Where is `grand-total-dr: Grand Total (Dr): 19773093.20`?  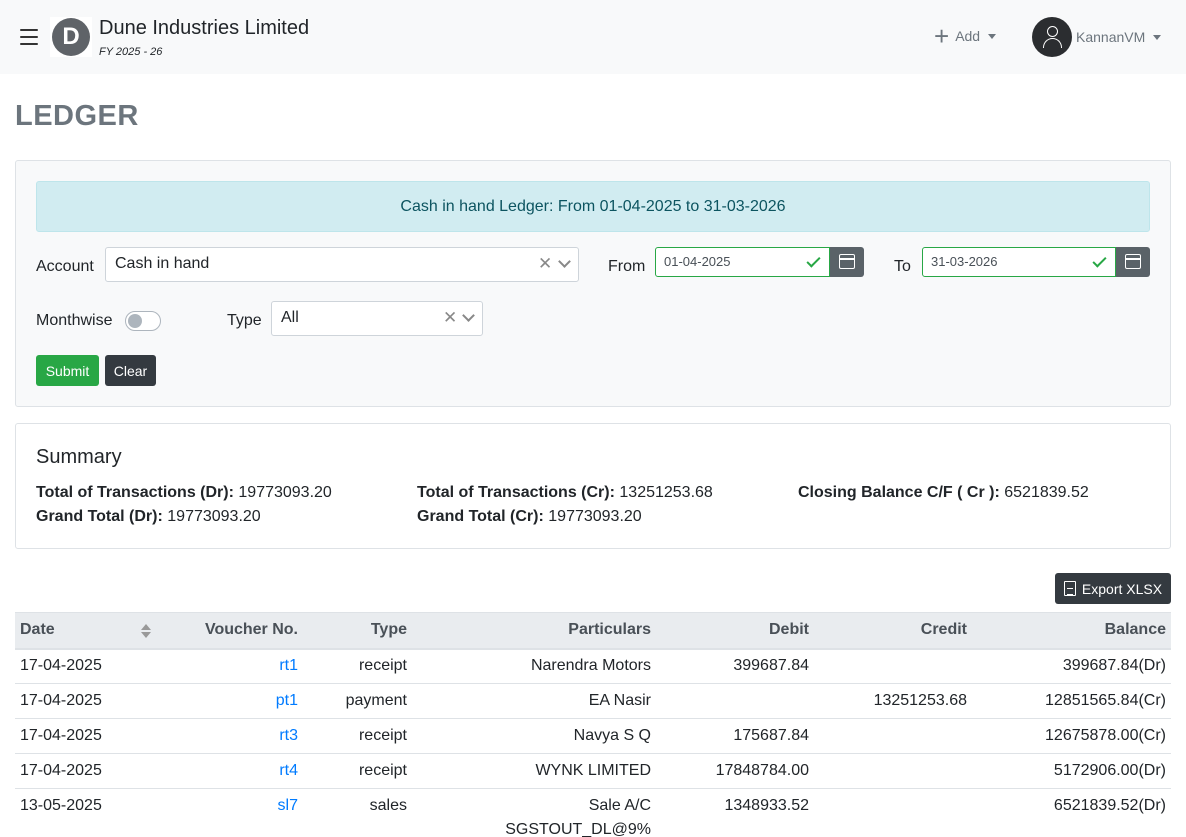
grand-total-dr: Grand Total (Dr): 19773093.20 is located at coordinates (148, 516).